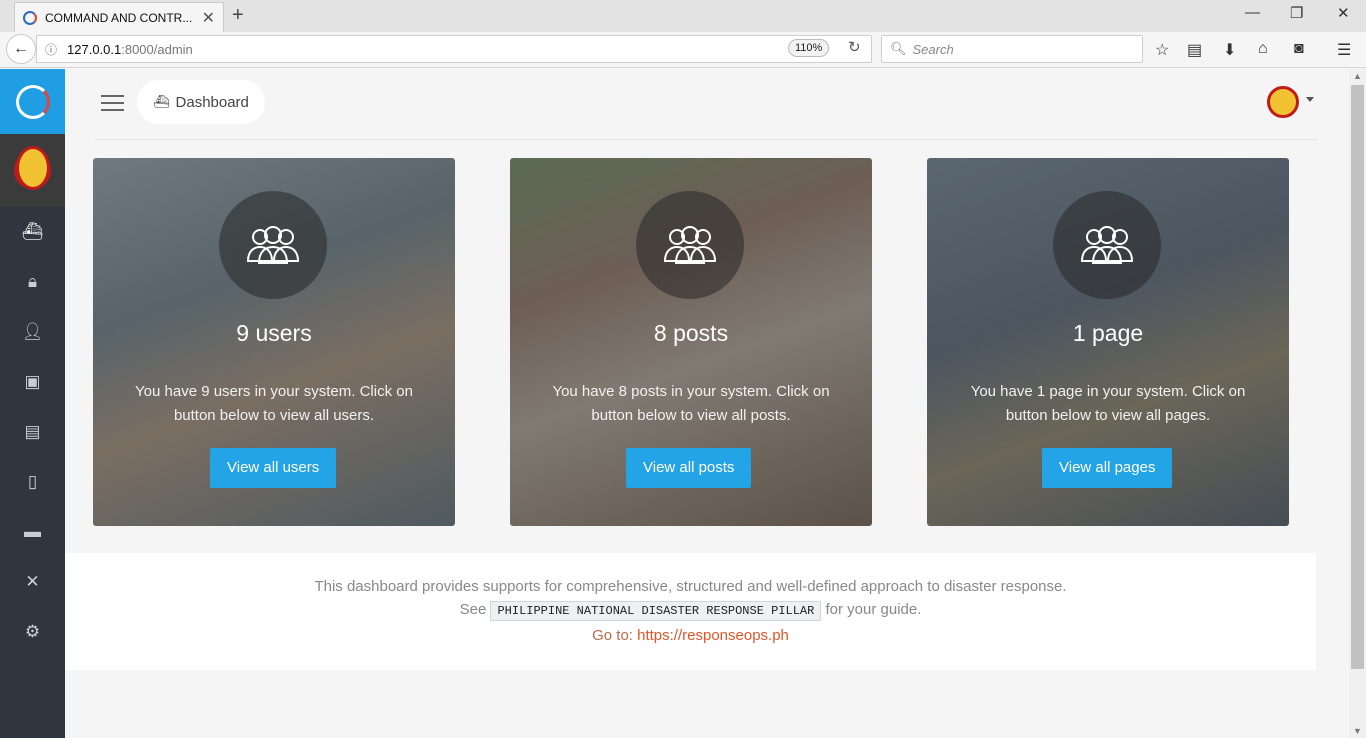 The height and width of the screenshot is (738, 1366). I want to click on minimize-icon: —, so click(1252, 12).